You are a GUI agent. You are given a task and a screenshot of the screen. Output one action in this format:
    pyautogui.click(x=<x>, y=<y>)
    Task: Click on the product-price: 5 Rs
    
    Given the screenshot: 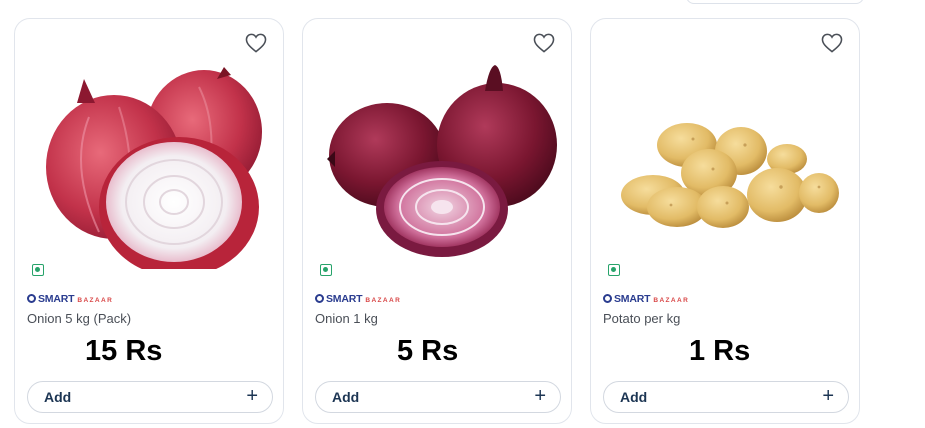 What is the action you would take?
    pyautogui.click(x=428, y=351)
    